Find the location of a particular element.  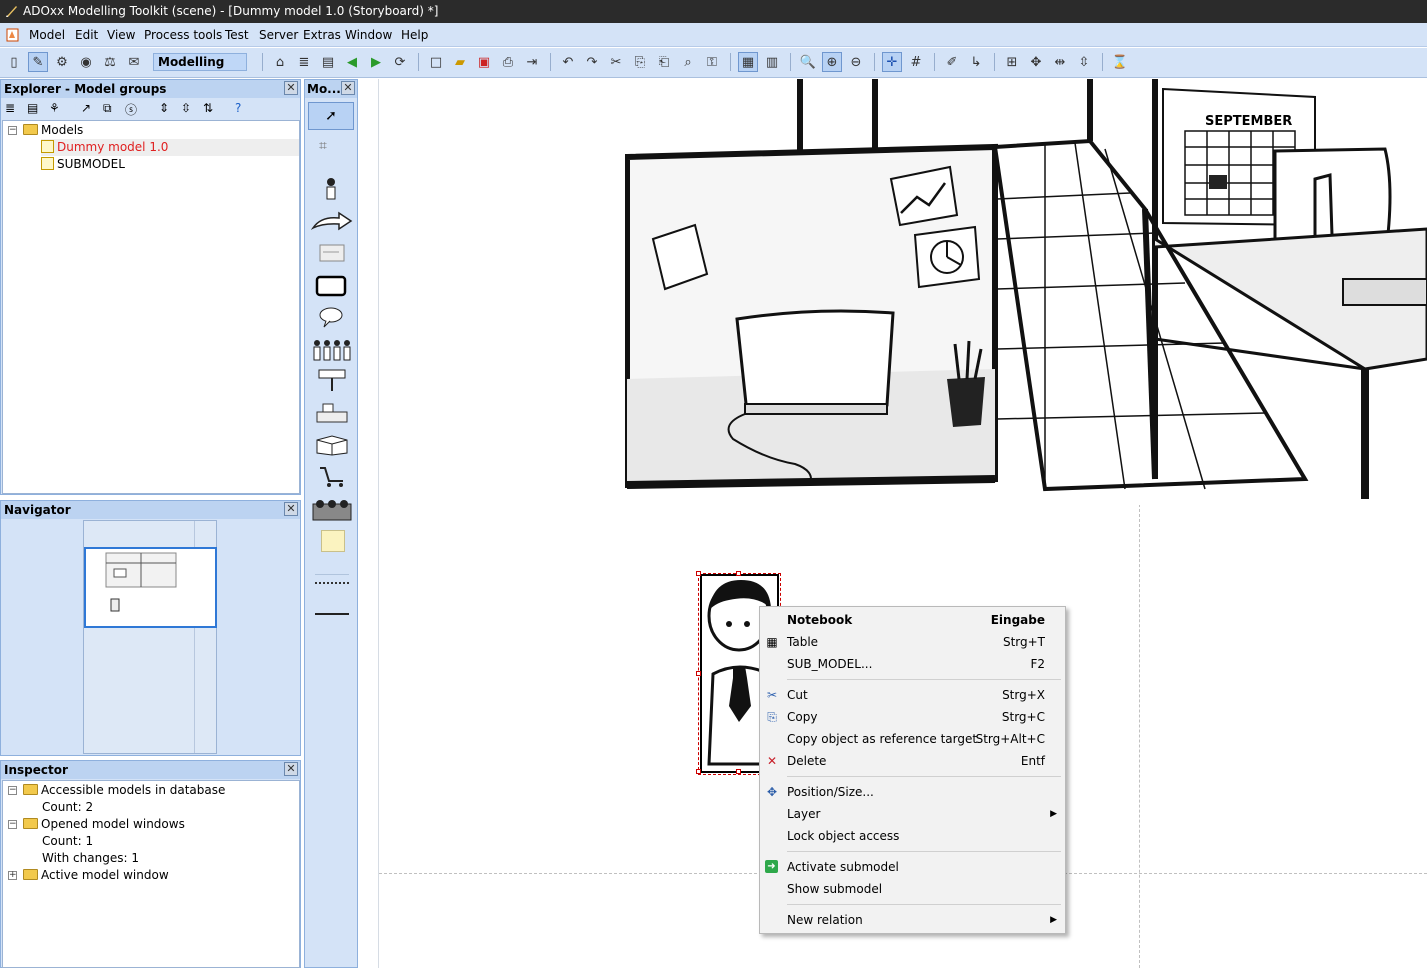

distribute-icon: ✥ is located at coordinates (1036, 62).